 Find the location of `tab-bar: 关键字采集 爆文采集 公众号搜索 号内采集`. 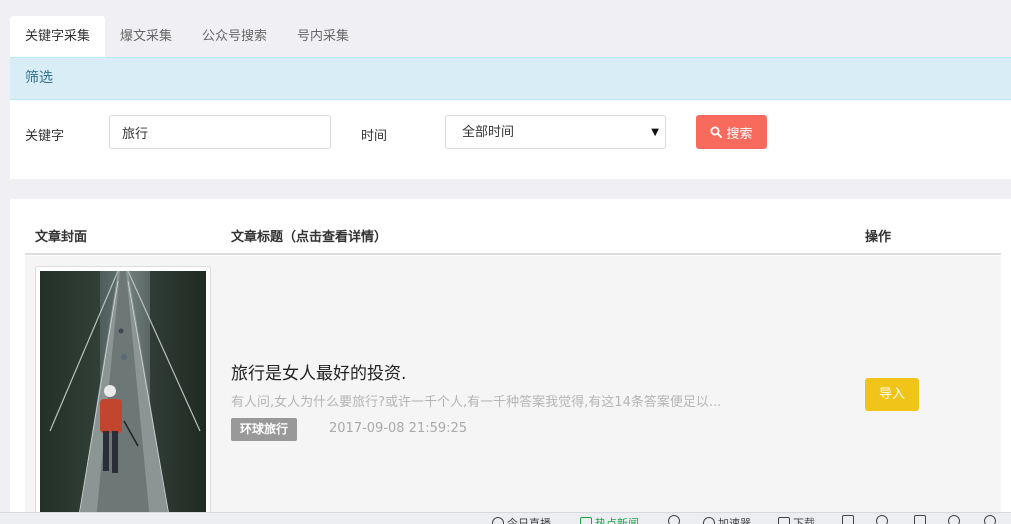

tab-bar: 关键字采集 爆文采集 公众号搜索 号内采集 is located at coordinates (187, 36).